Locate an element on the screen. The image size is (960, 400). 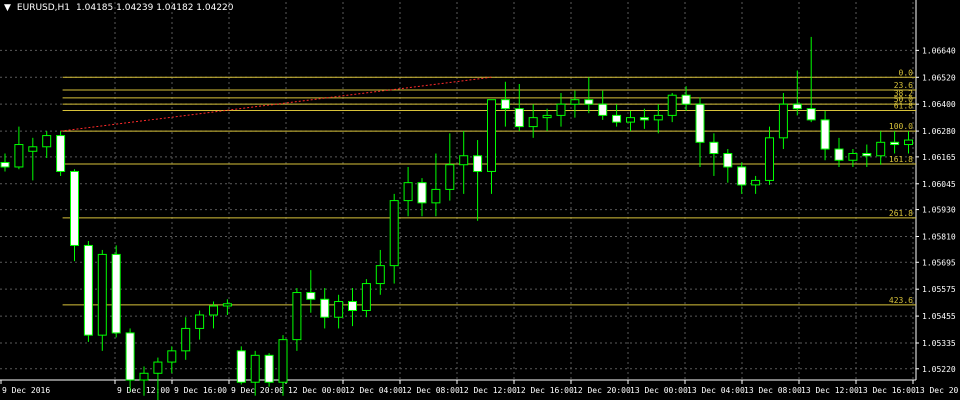
fibo-level-label: 100.0 is located at coordinates (901, 126).